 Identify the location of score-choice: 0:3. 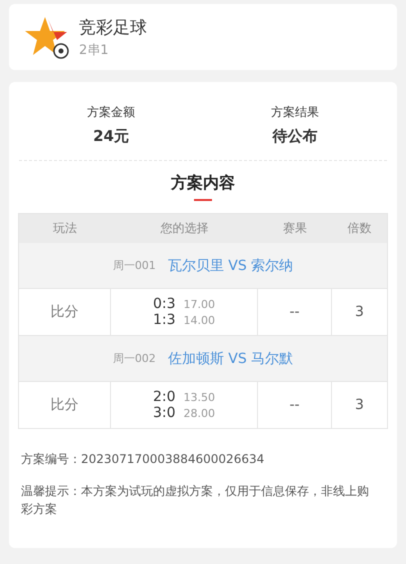
(164, 304).